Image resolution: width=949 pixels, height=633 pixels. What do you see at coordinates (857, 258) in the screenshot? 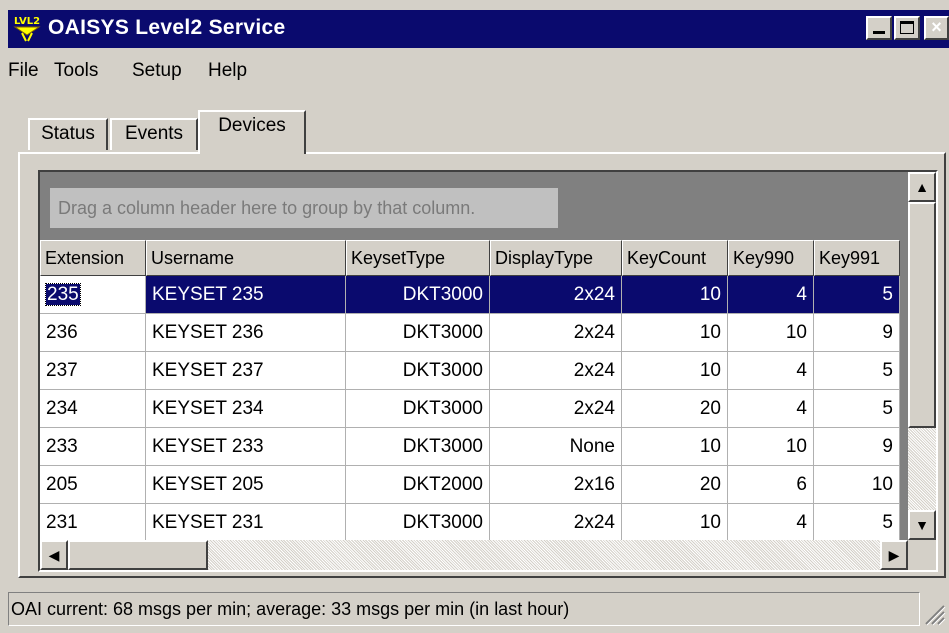
I see `column-header-key991: Key991` at bounding box center [857, 258].